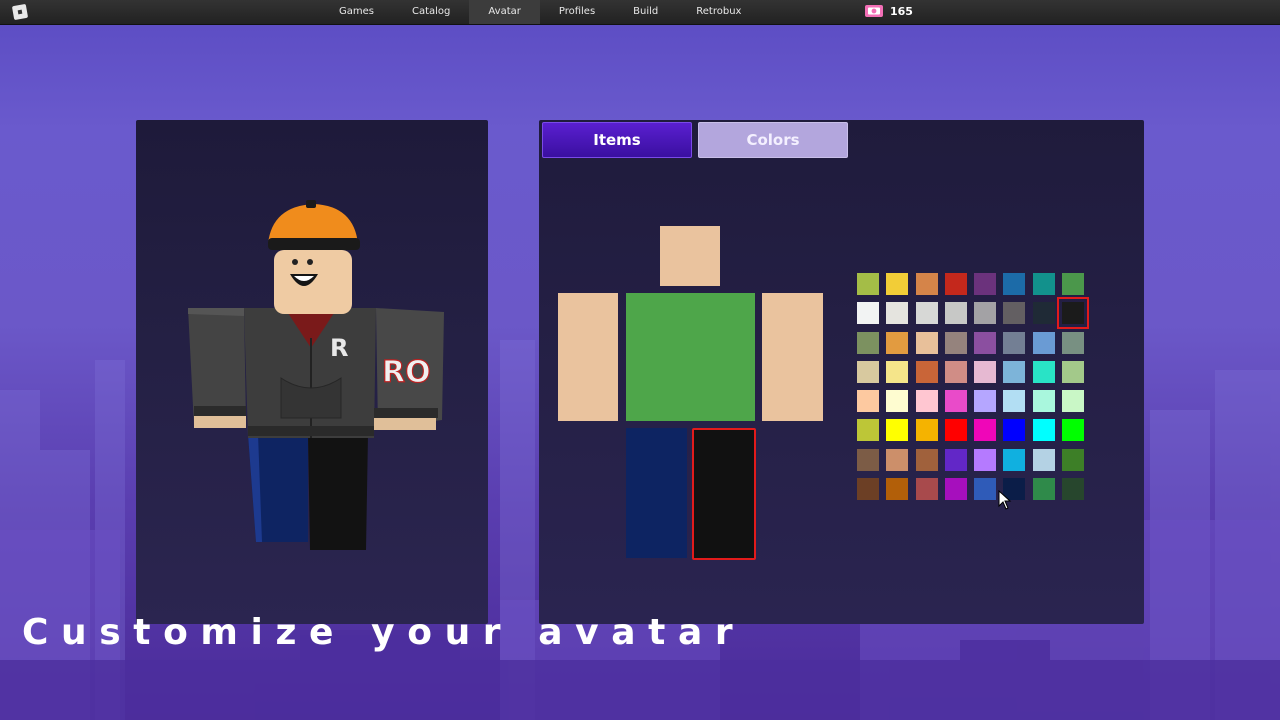 Image resolution: width=1280 pixels, height=720 pixels. Describe the element at coordinates (504, 12) in the screenshot. I see `nav-avatar: Avatar` at that location.